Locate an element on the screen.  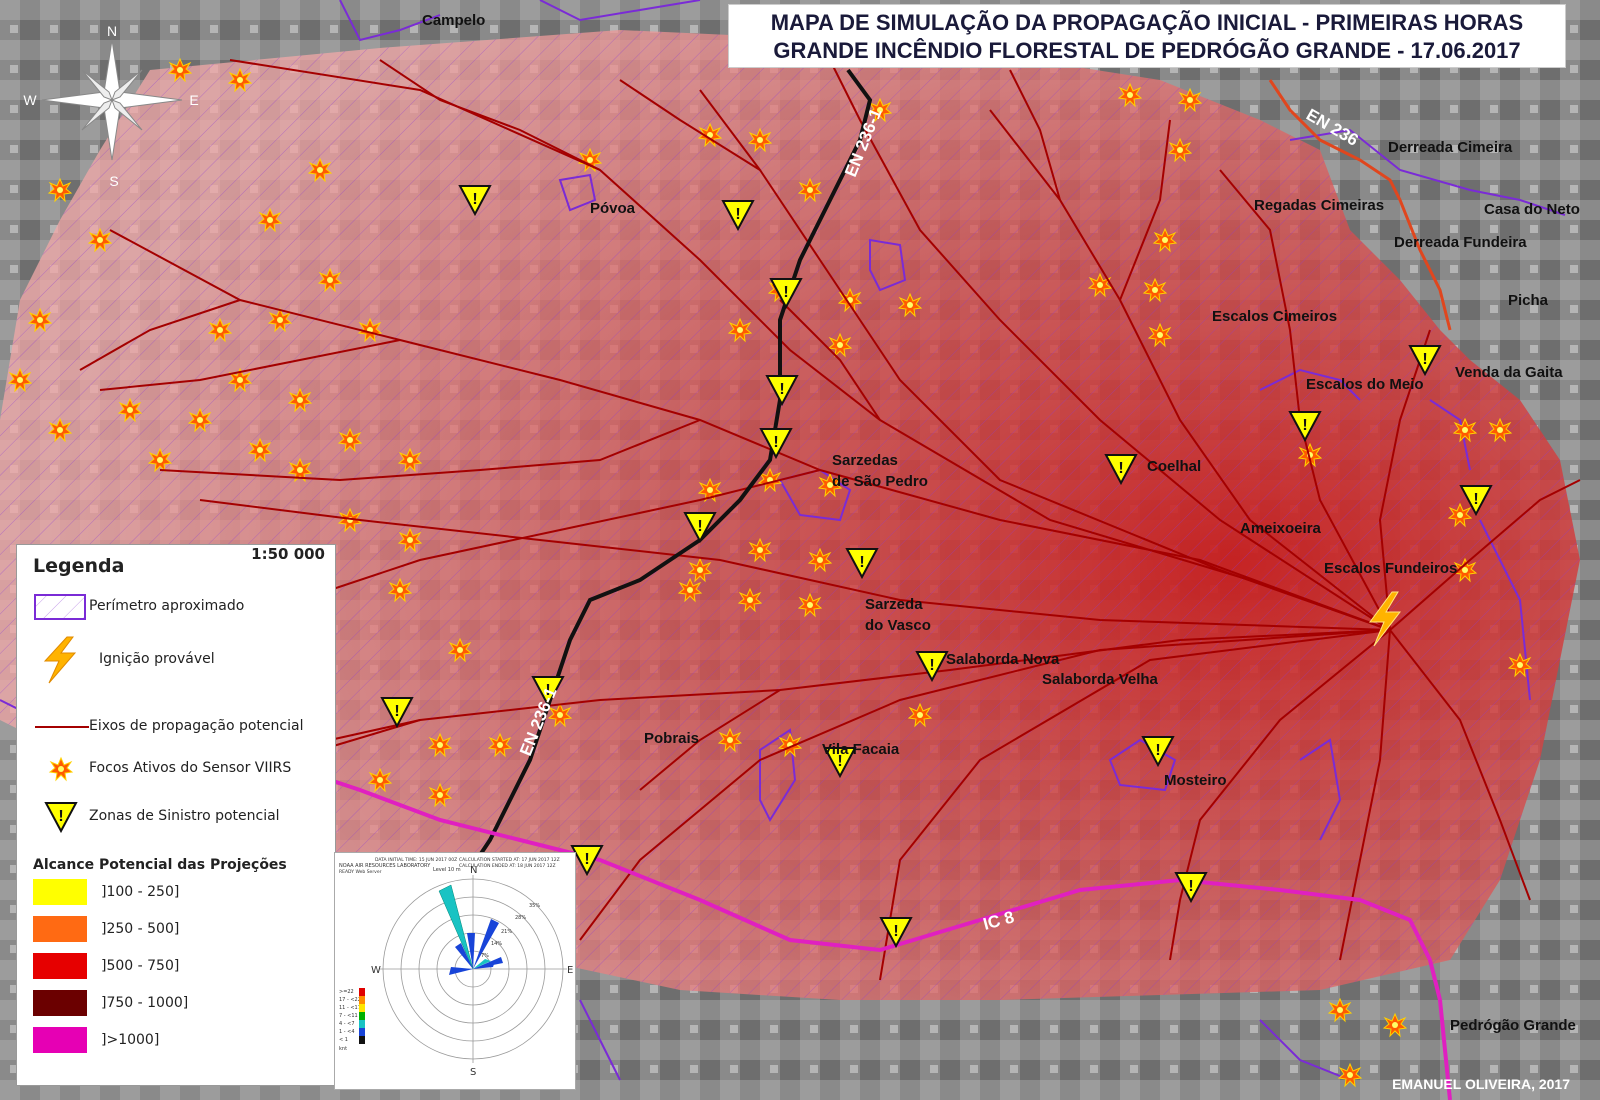
wr-speed: >=22 is located at coordinates (346, 992).